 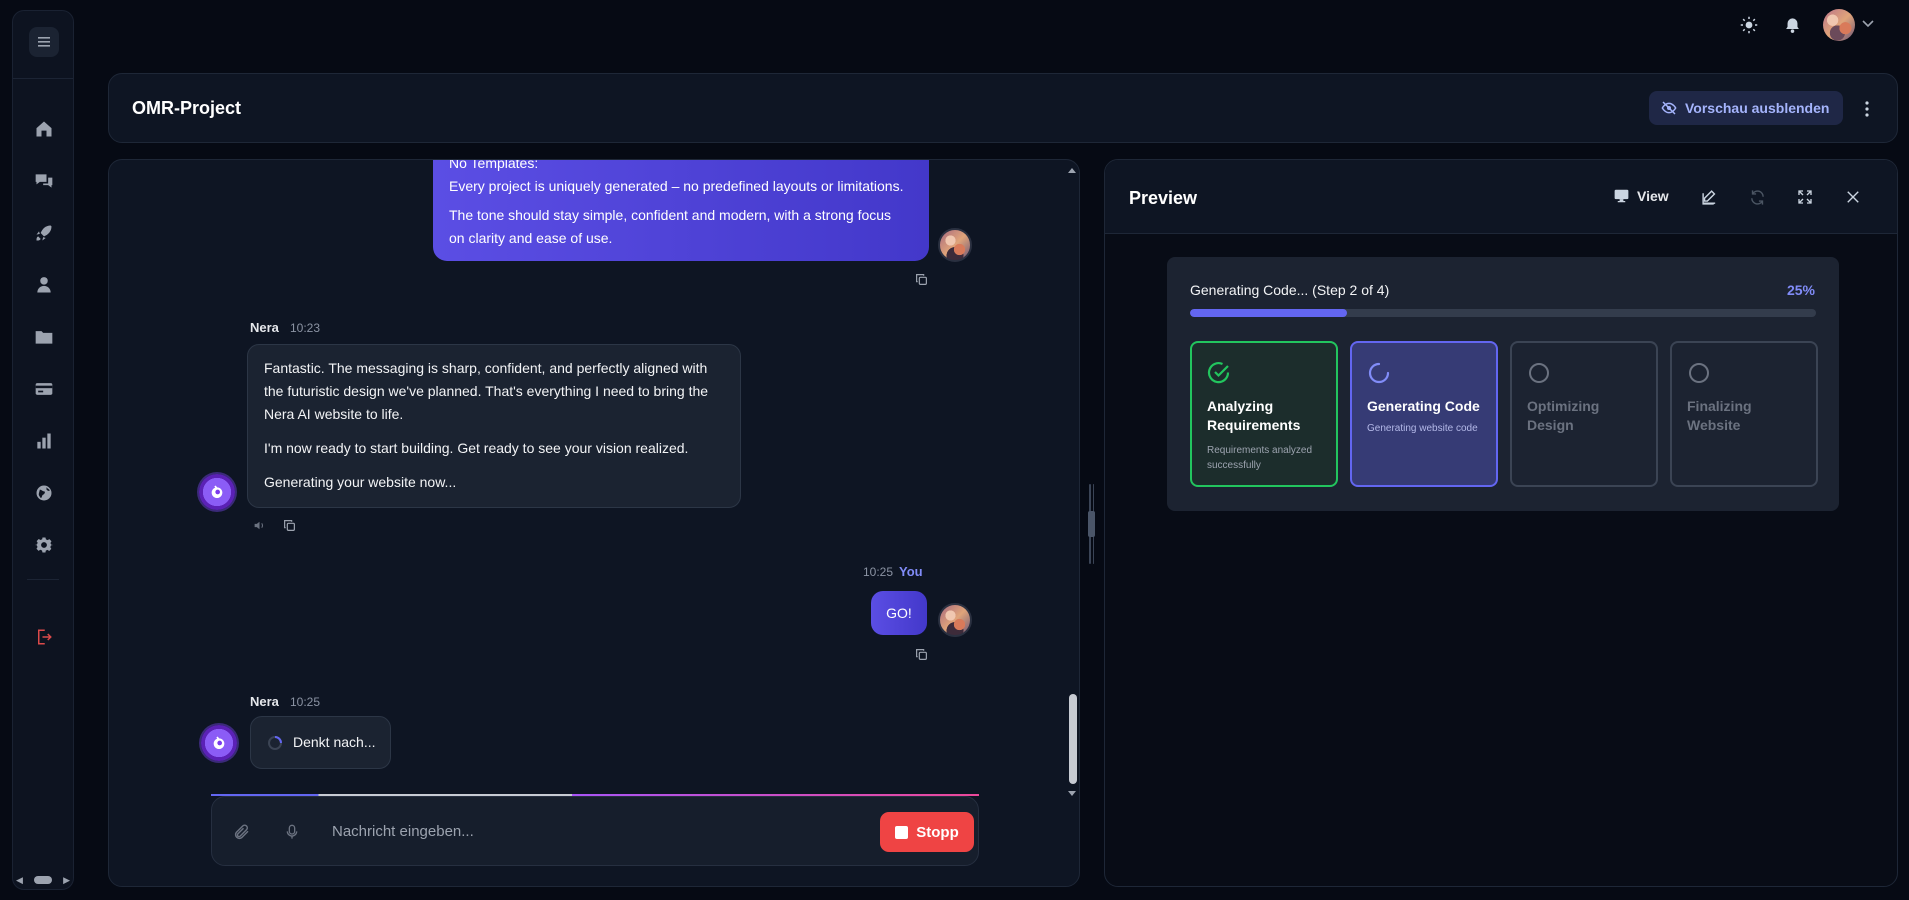 What do you see at coordinates (334, 414) in the screenshot?
I see `message-line: Nera AI website to life.` at bounding box center [334, 414].